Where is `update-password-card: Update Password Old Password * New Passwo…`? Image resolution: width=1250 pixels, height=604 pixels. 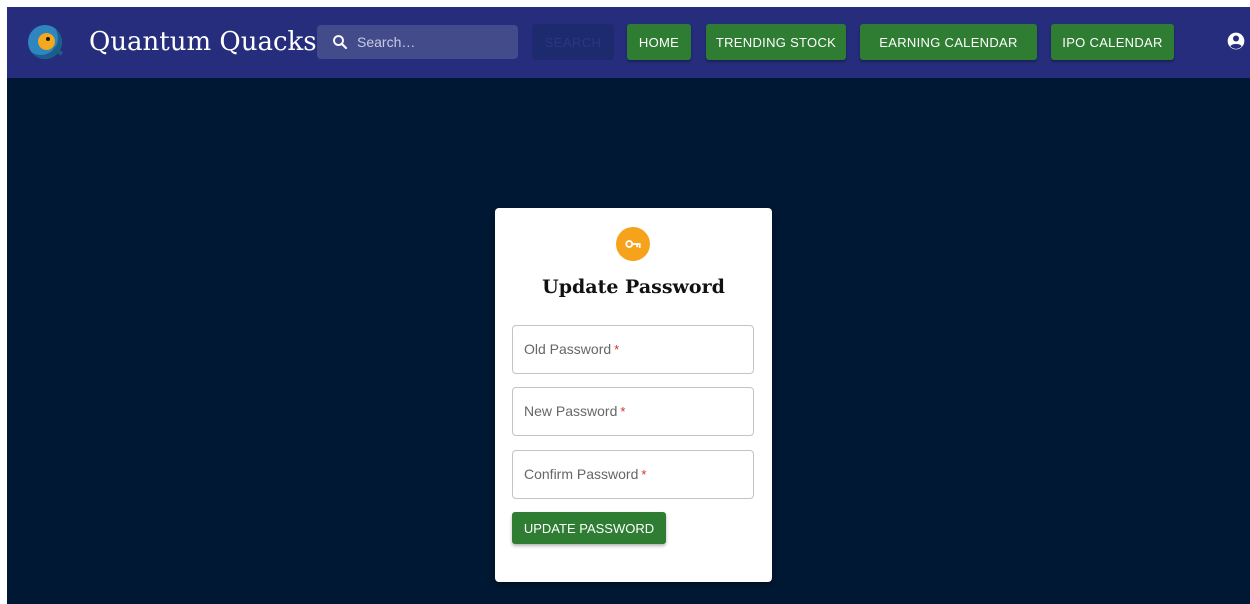
update-password-card: Update Password Old Password * New Passwo… is located at coordinates (633, 395).